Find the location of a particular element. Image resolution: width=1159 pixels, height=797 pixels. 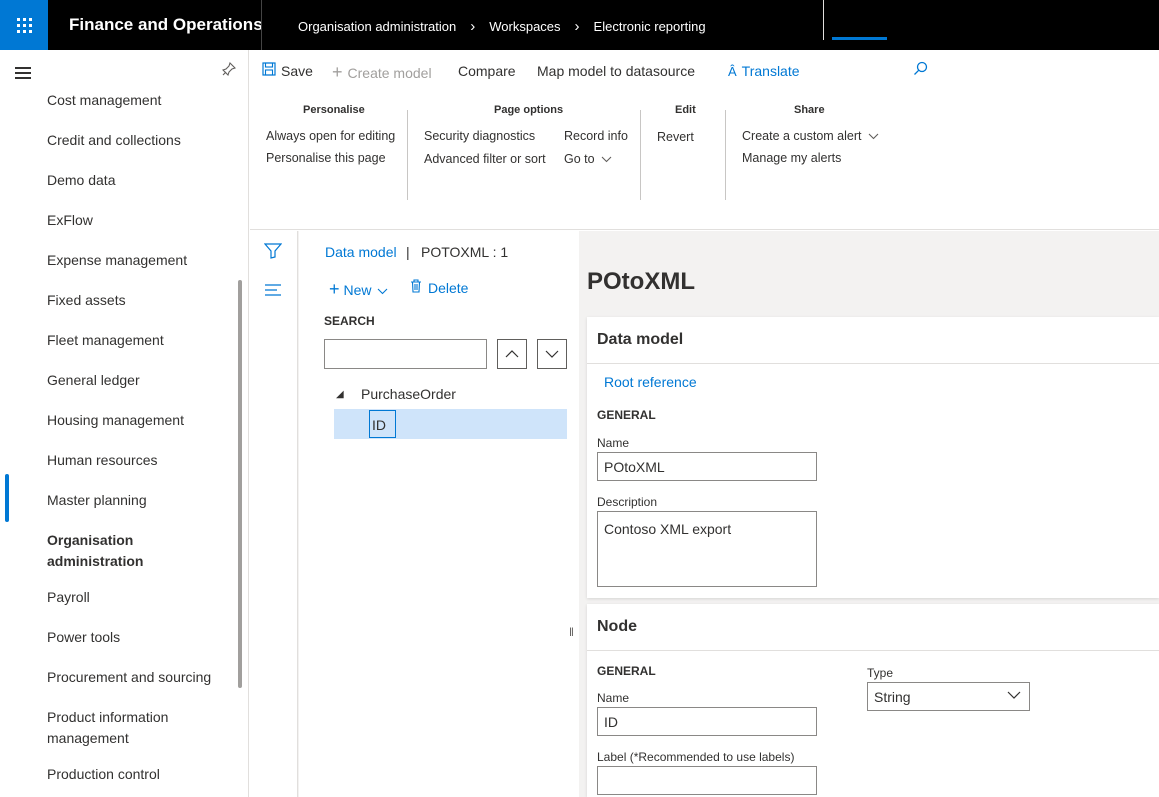

breadcrumb-electronic-reporting: Electronic reporting is located at coordinates (650, 26).